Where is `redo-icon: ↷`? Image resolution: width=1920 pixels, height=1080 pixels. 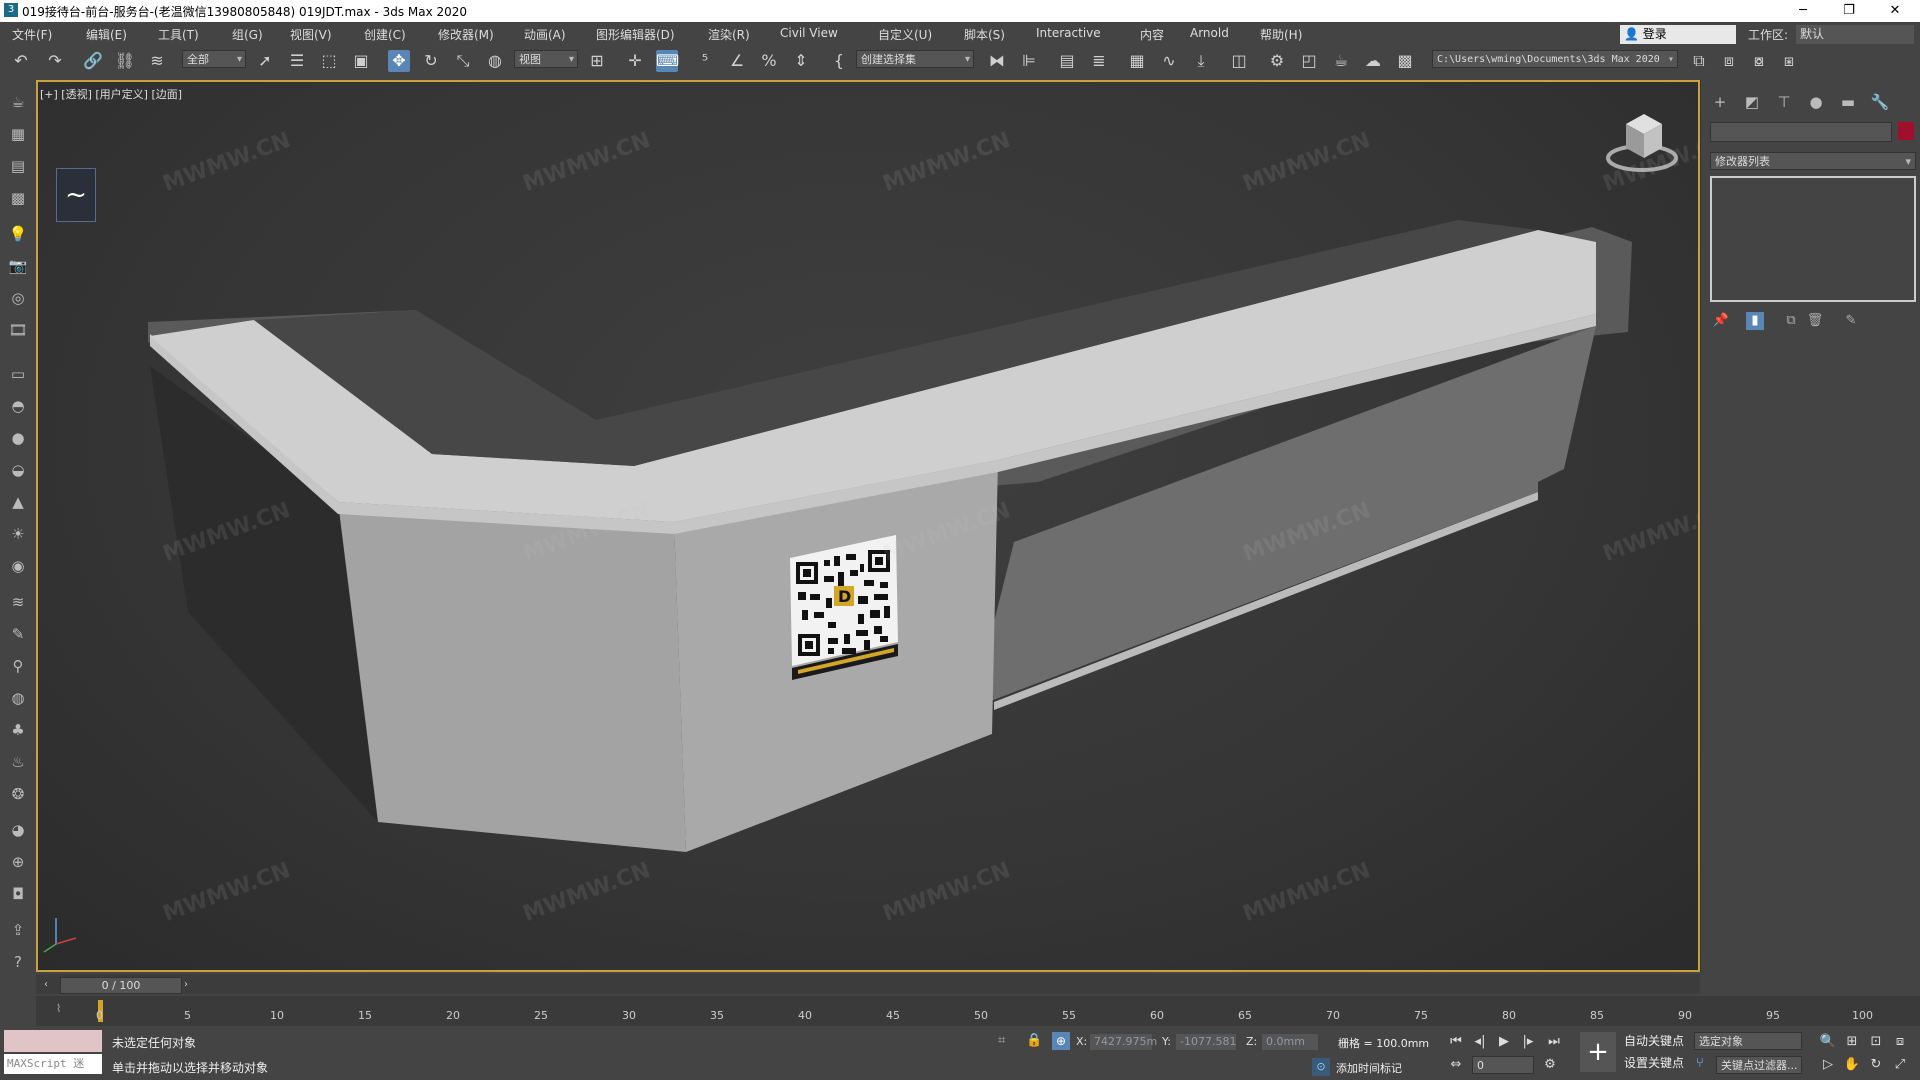 redo-icon: ↷ is located at coordinates (55, 61).